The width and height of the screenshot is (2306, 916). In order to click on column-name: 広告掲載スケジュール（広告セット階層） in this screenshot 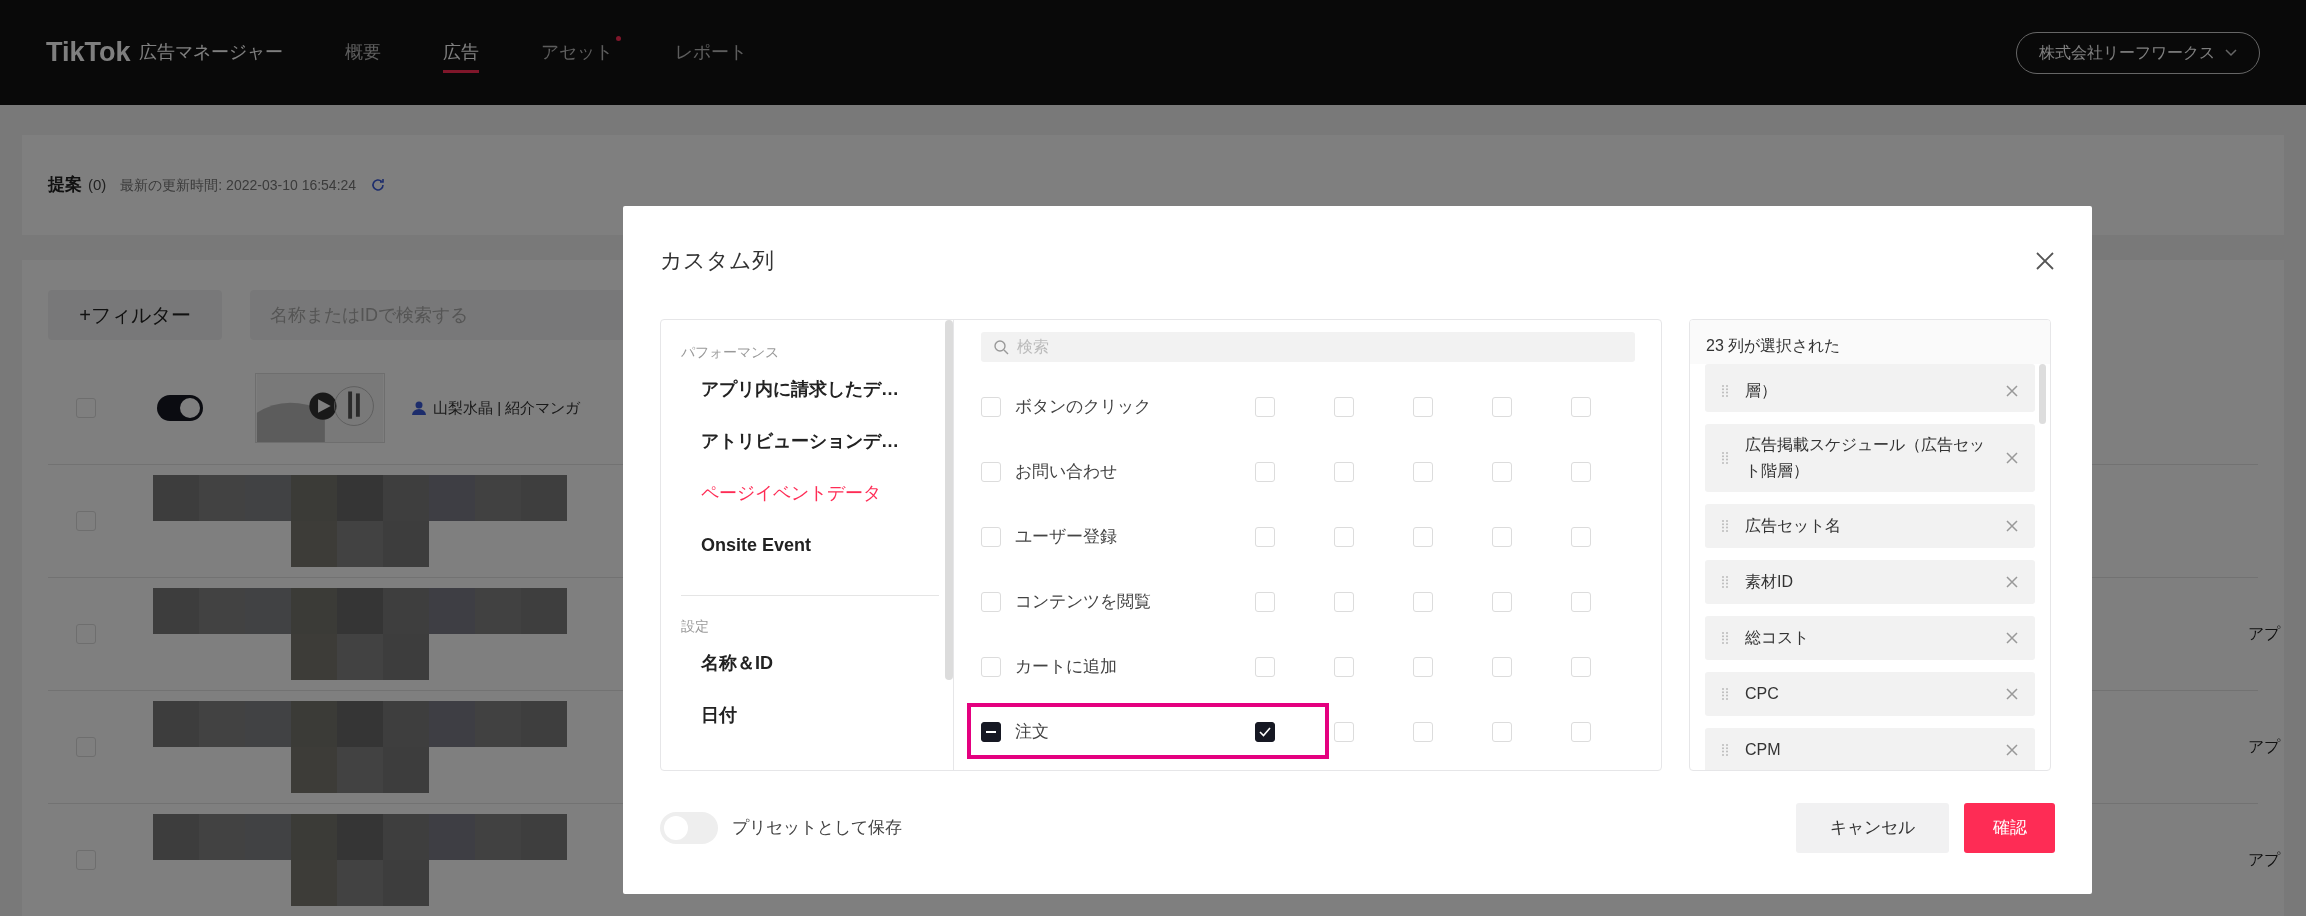, I will do `click(1865, 458)`.